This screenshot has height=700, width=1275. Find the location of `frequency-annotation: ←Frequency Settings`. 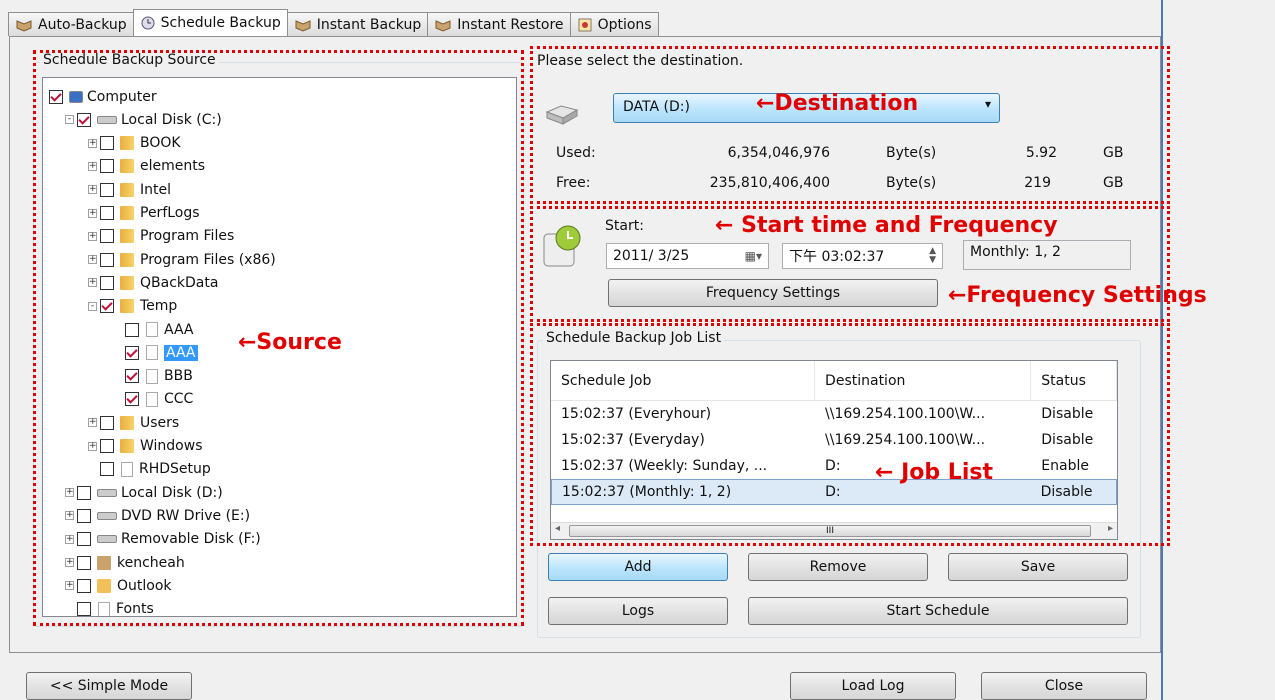

frequency-annotation: ←Frequency Settings is located at coordinates (1077, 295).